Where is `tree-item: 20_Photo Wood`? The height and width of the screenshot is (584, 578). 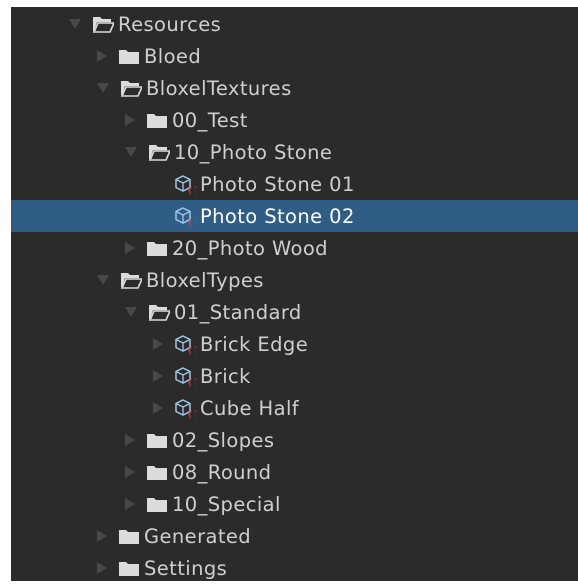 tree-item: 20_Photo Wood is located at coordinates (294, 248).